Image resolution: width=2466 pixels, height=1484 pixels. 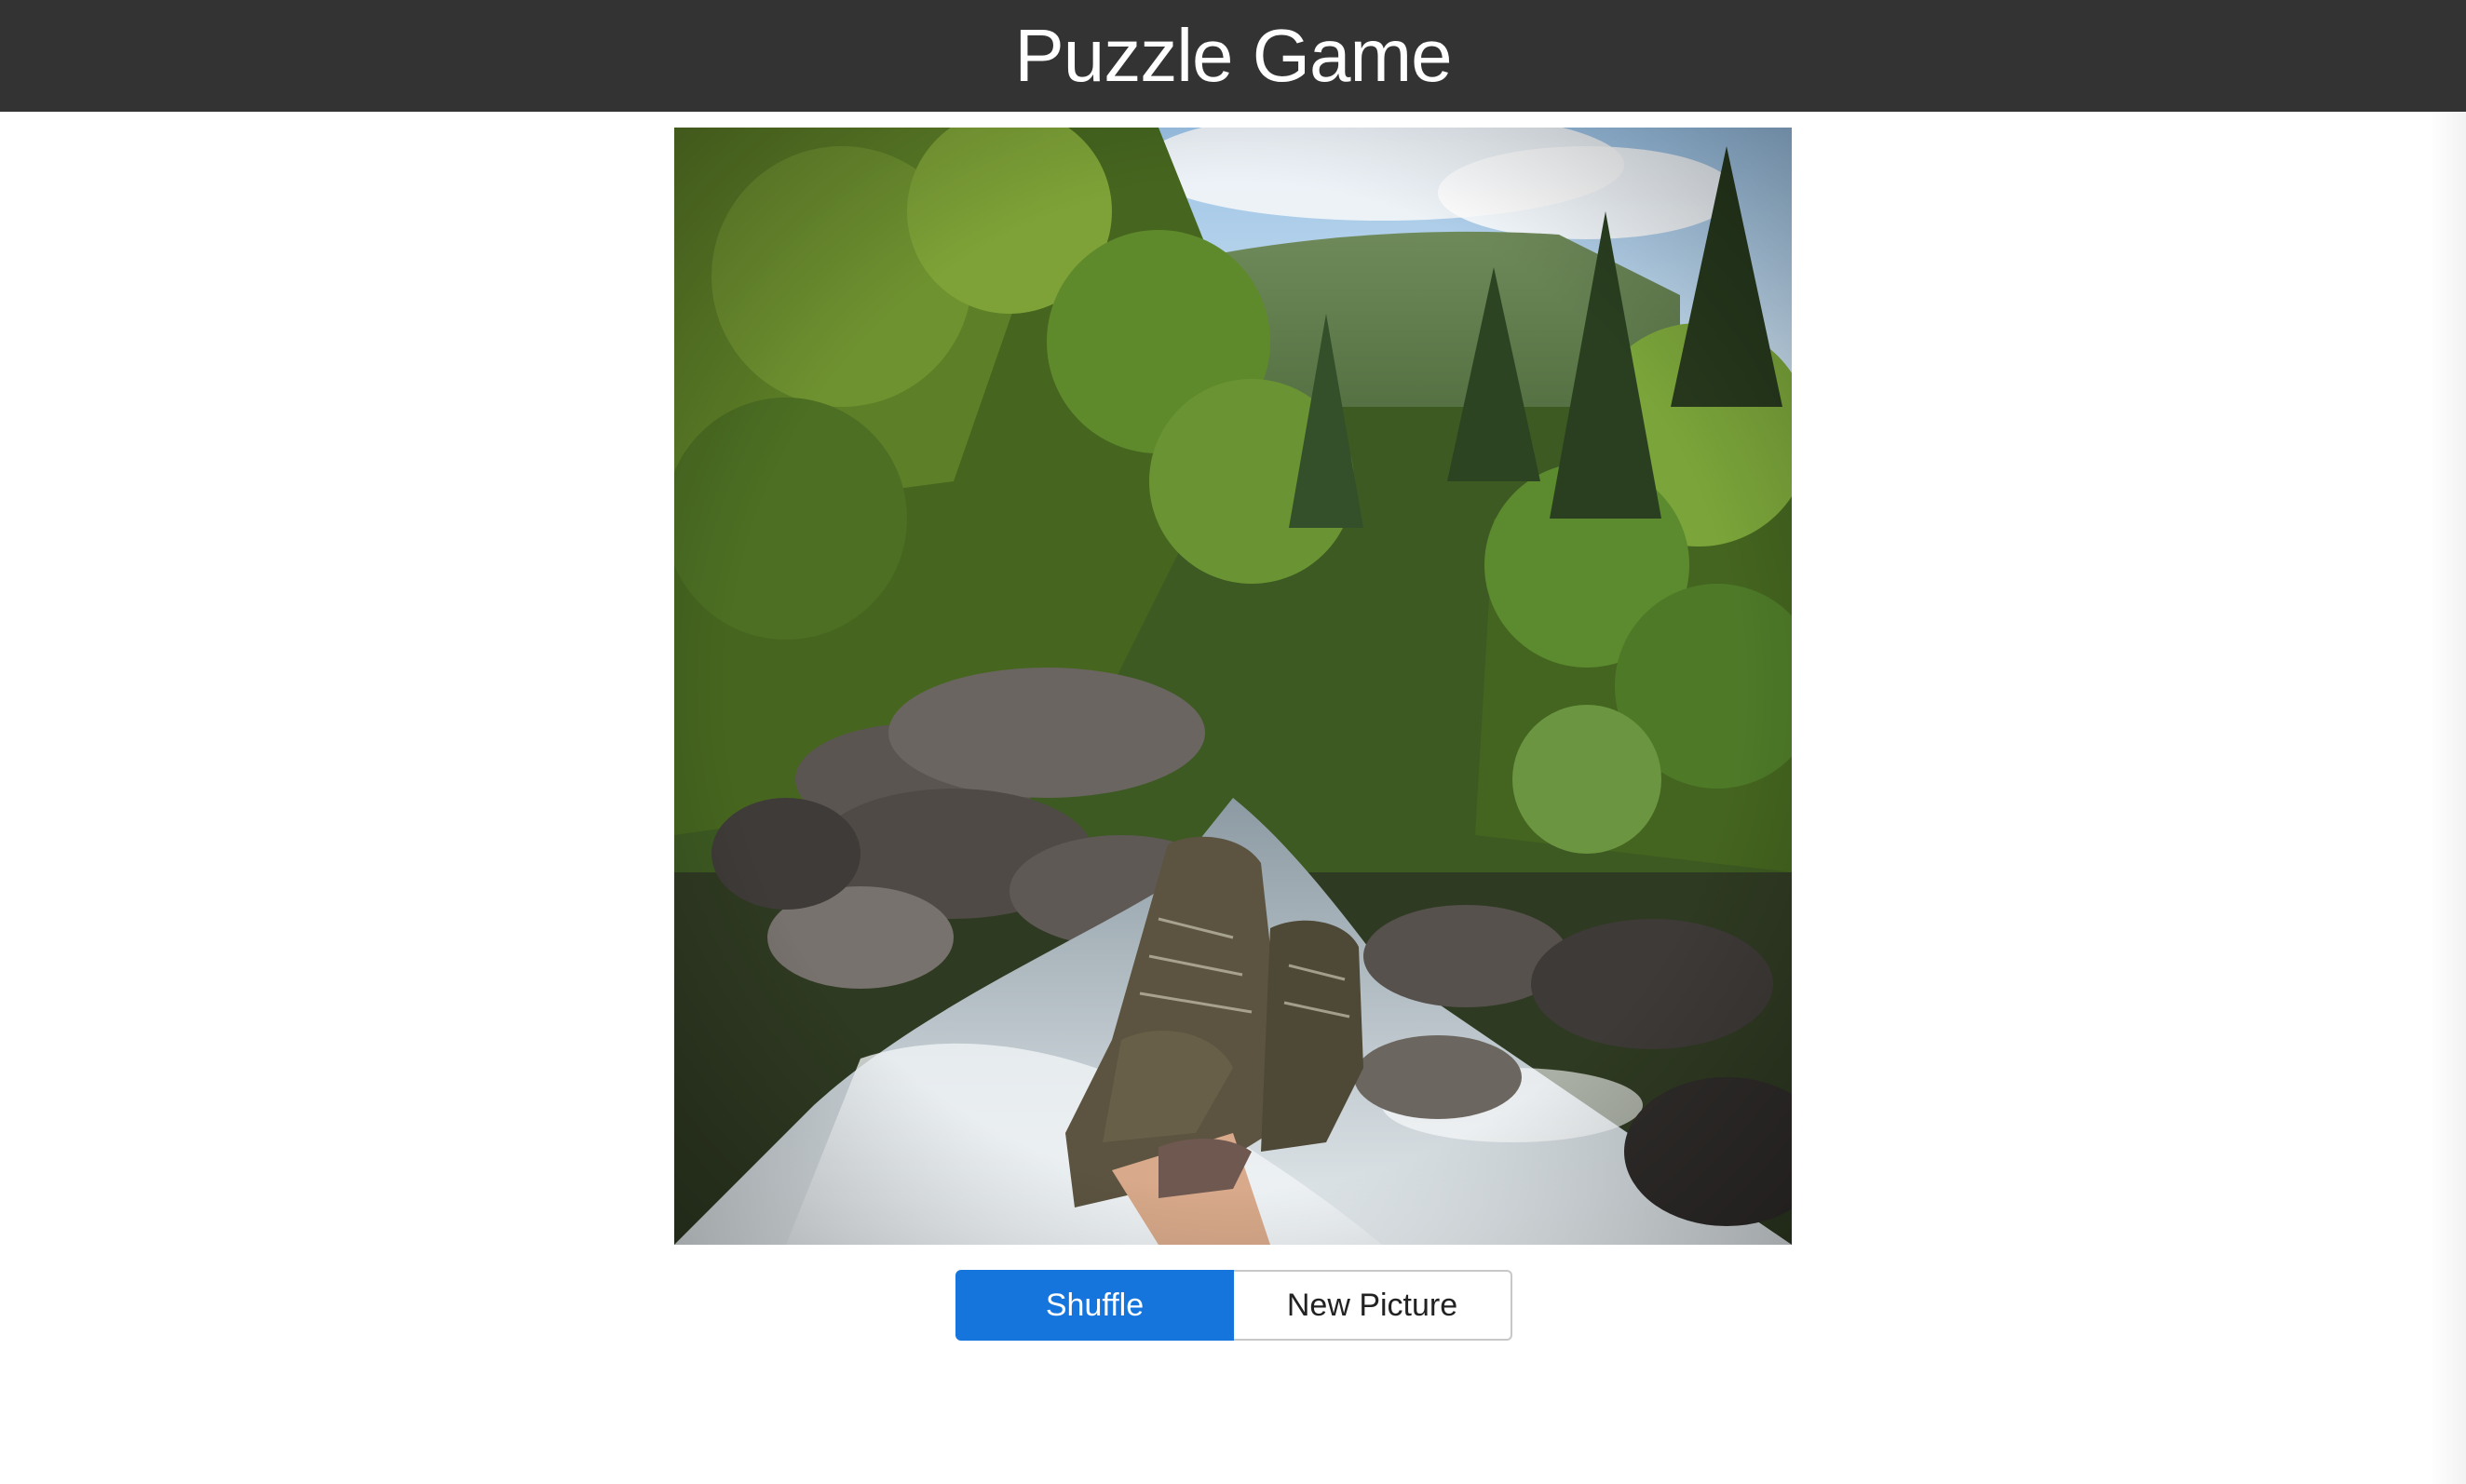 What do you see at coordinates (1373, 1305) in the screenshot?
I see `new-picture-button: New Picture` at bounding box center [1373, 1305].